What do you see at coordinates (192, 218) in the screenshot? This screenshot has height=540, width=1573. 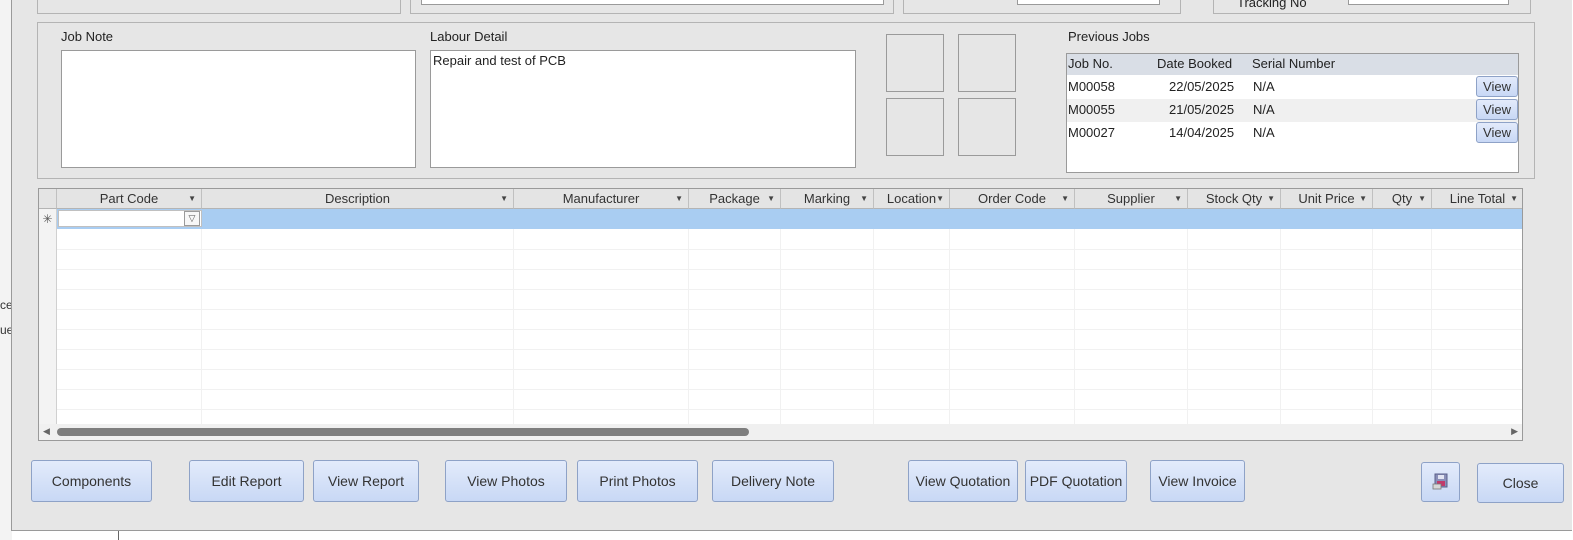 I see `chevron-down-icon: ▽` at bounding box center [192, 218].